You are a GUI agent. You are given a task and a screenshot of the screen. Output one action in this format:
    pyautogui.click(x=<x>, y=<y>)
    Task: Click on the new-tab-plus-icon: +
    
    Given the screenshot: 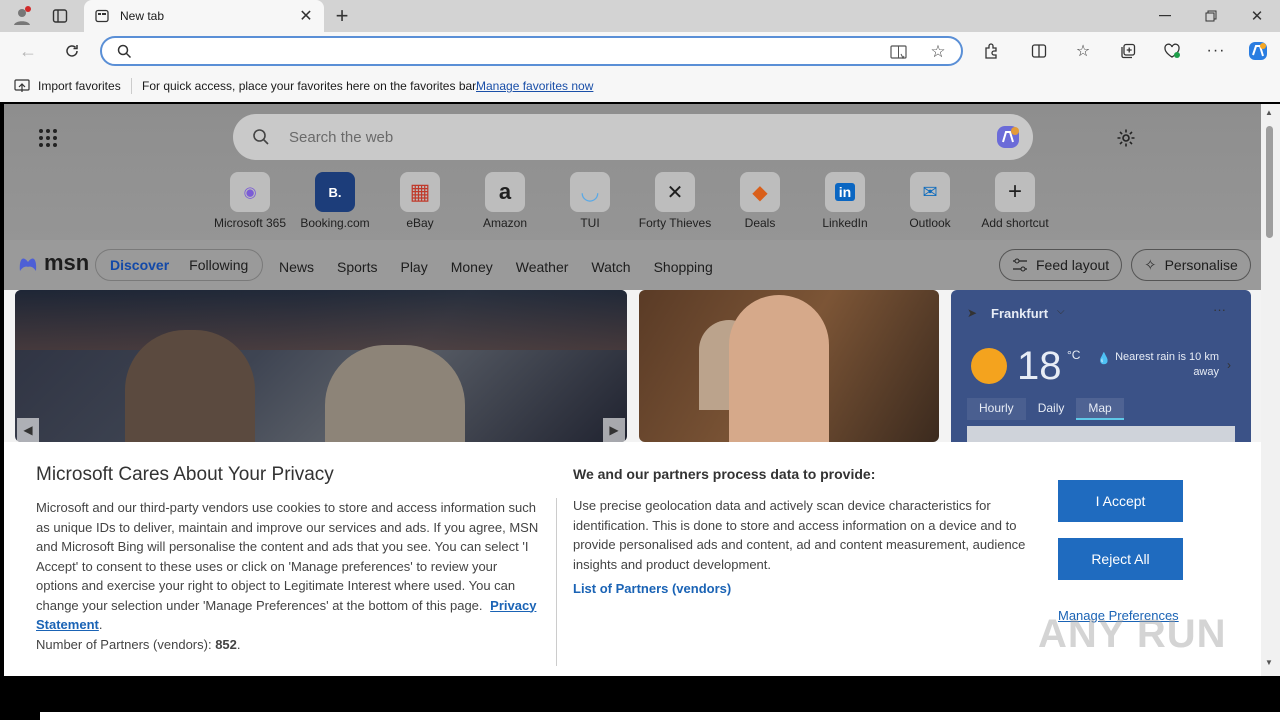 What is the action you would take?
    pyautogui.click(x=342, y=15)
    